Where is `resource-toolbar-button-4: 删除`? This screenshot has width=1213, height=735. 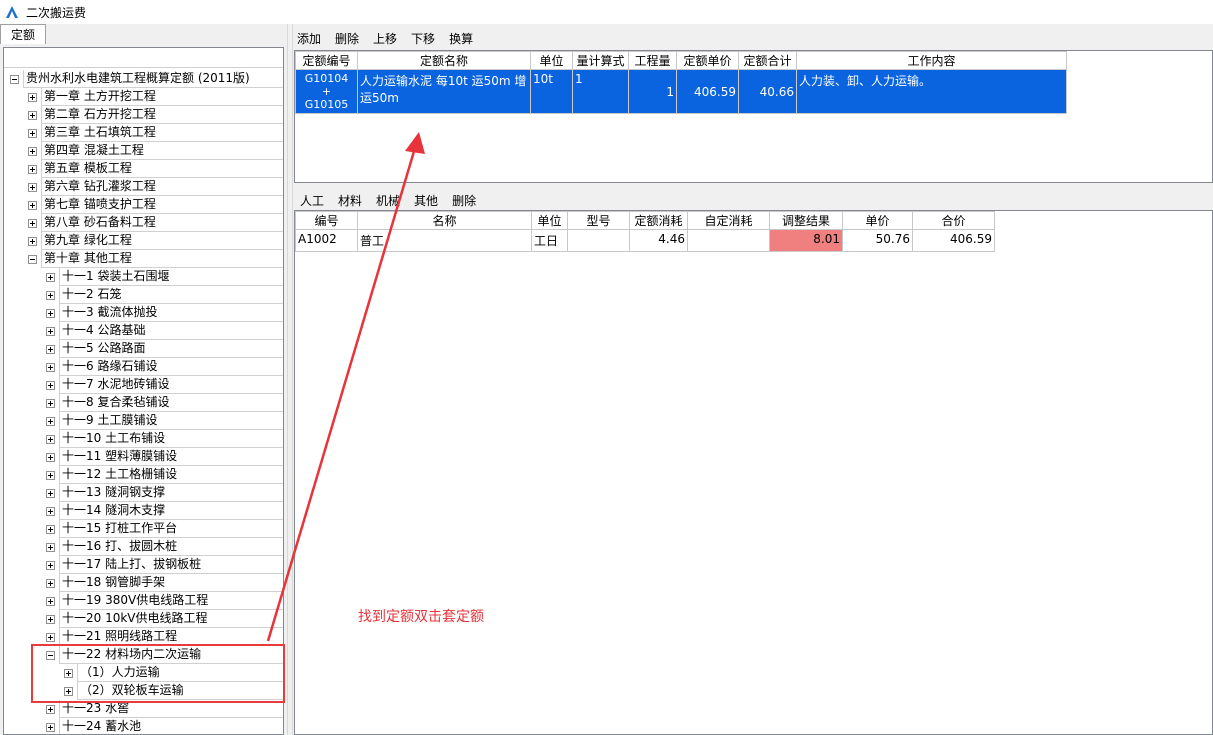
resource-toolbar-button-4: 删除 is located at coordinates (464, 200).